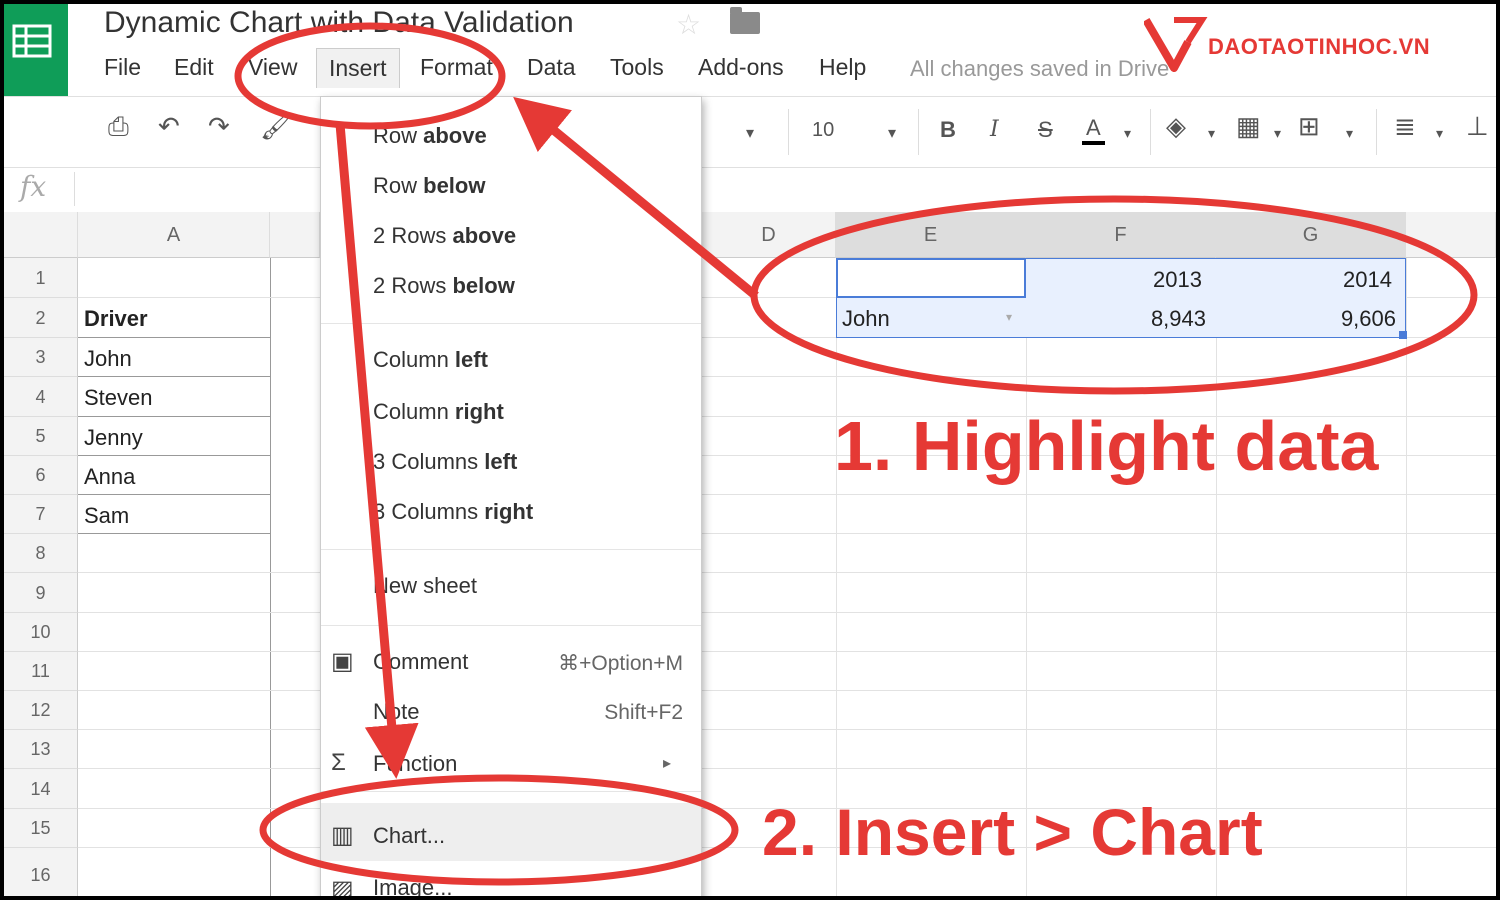 This screenshot has width=1500, height=900. What do you see at coordinates (106, 516) in the screenshot?
I see `cell-a7: Sam` at bounding box center [106, 516].